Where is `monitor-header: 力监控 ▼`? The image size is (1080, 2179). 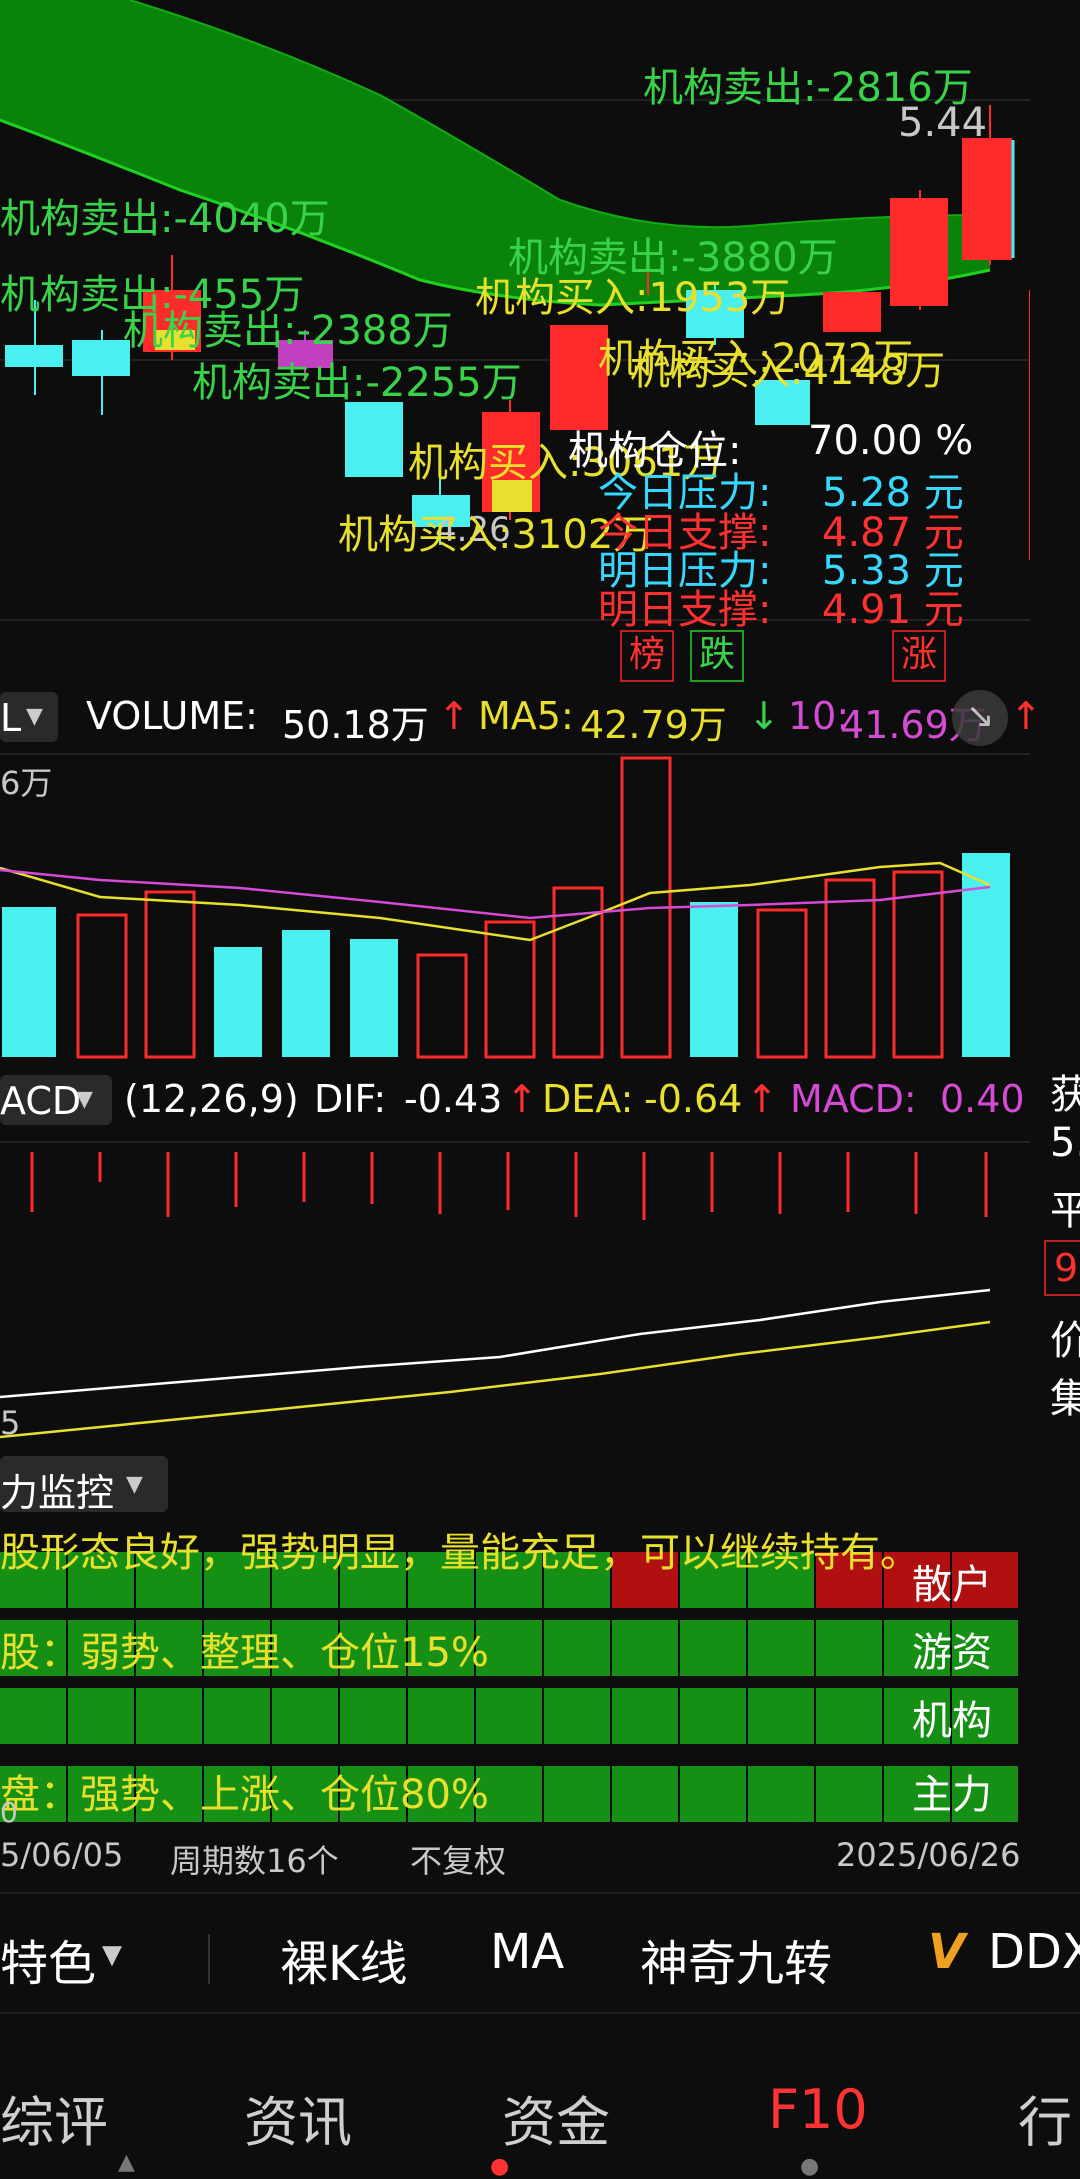 monitor-header: 力监控 ▼ is located at coordinates (84, 1485).